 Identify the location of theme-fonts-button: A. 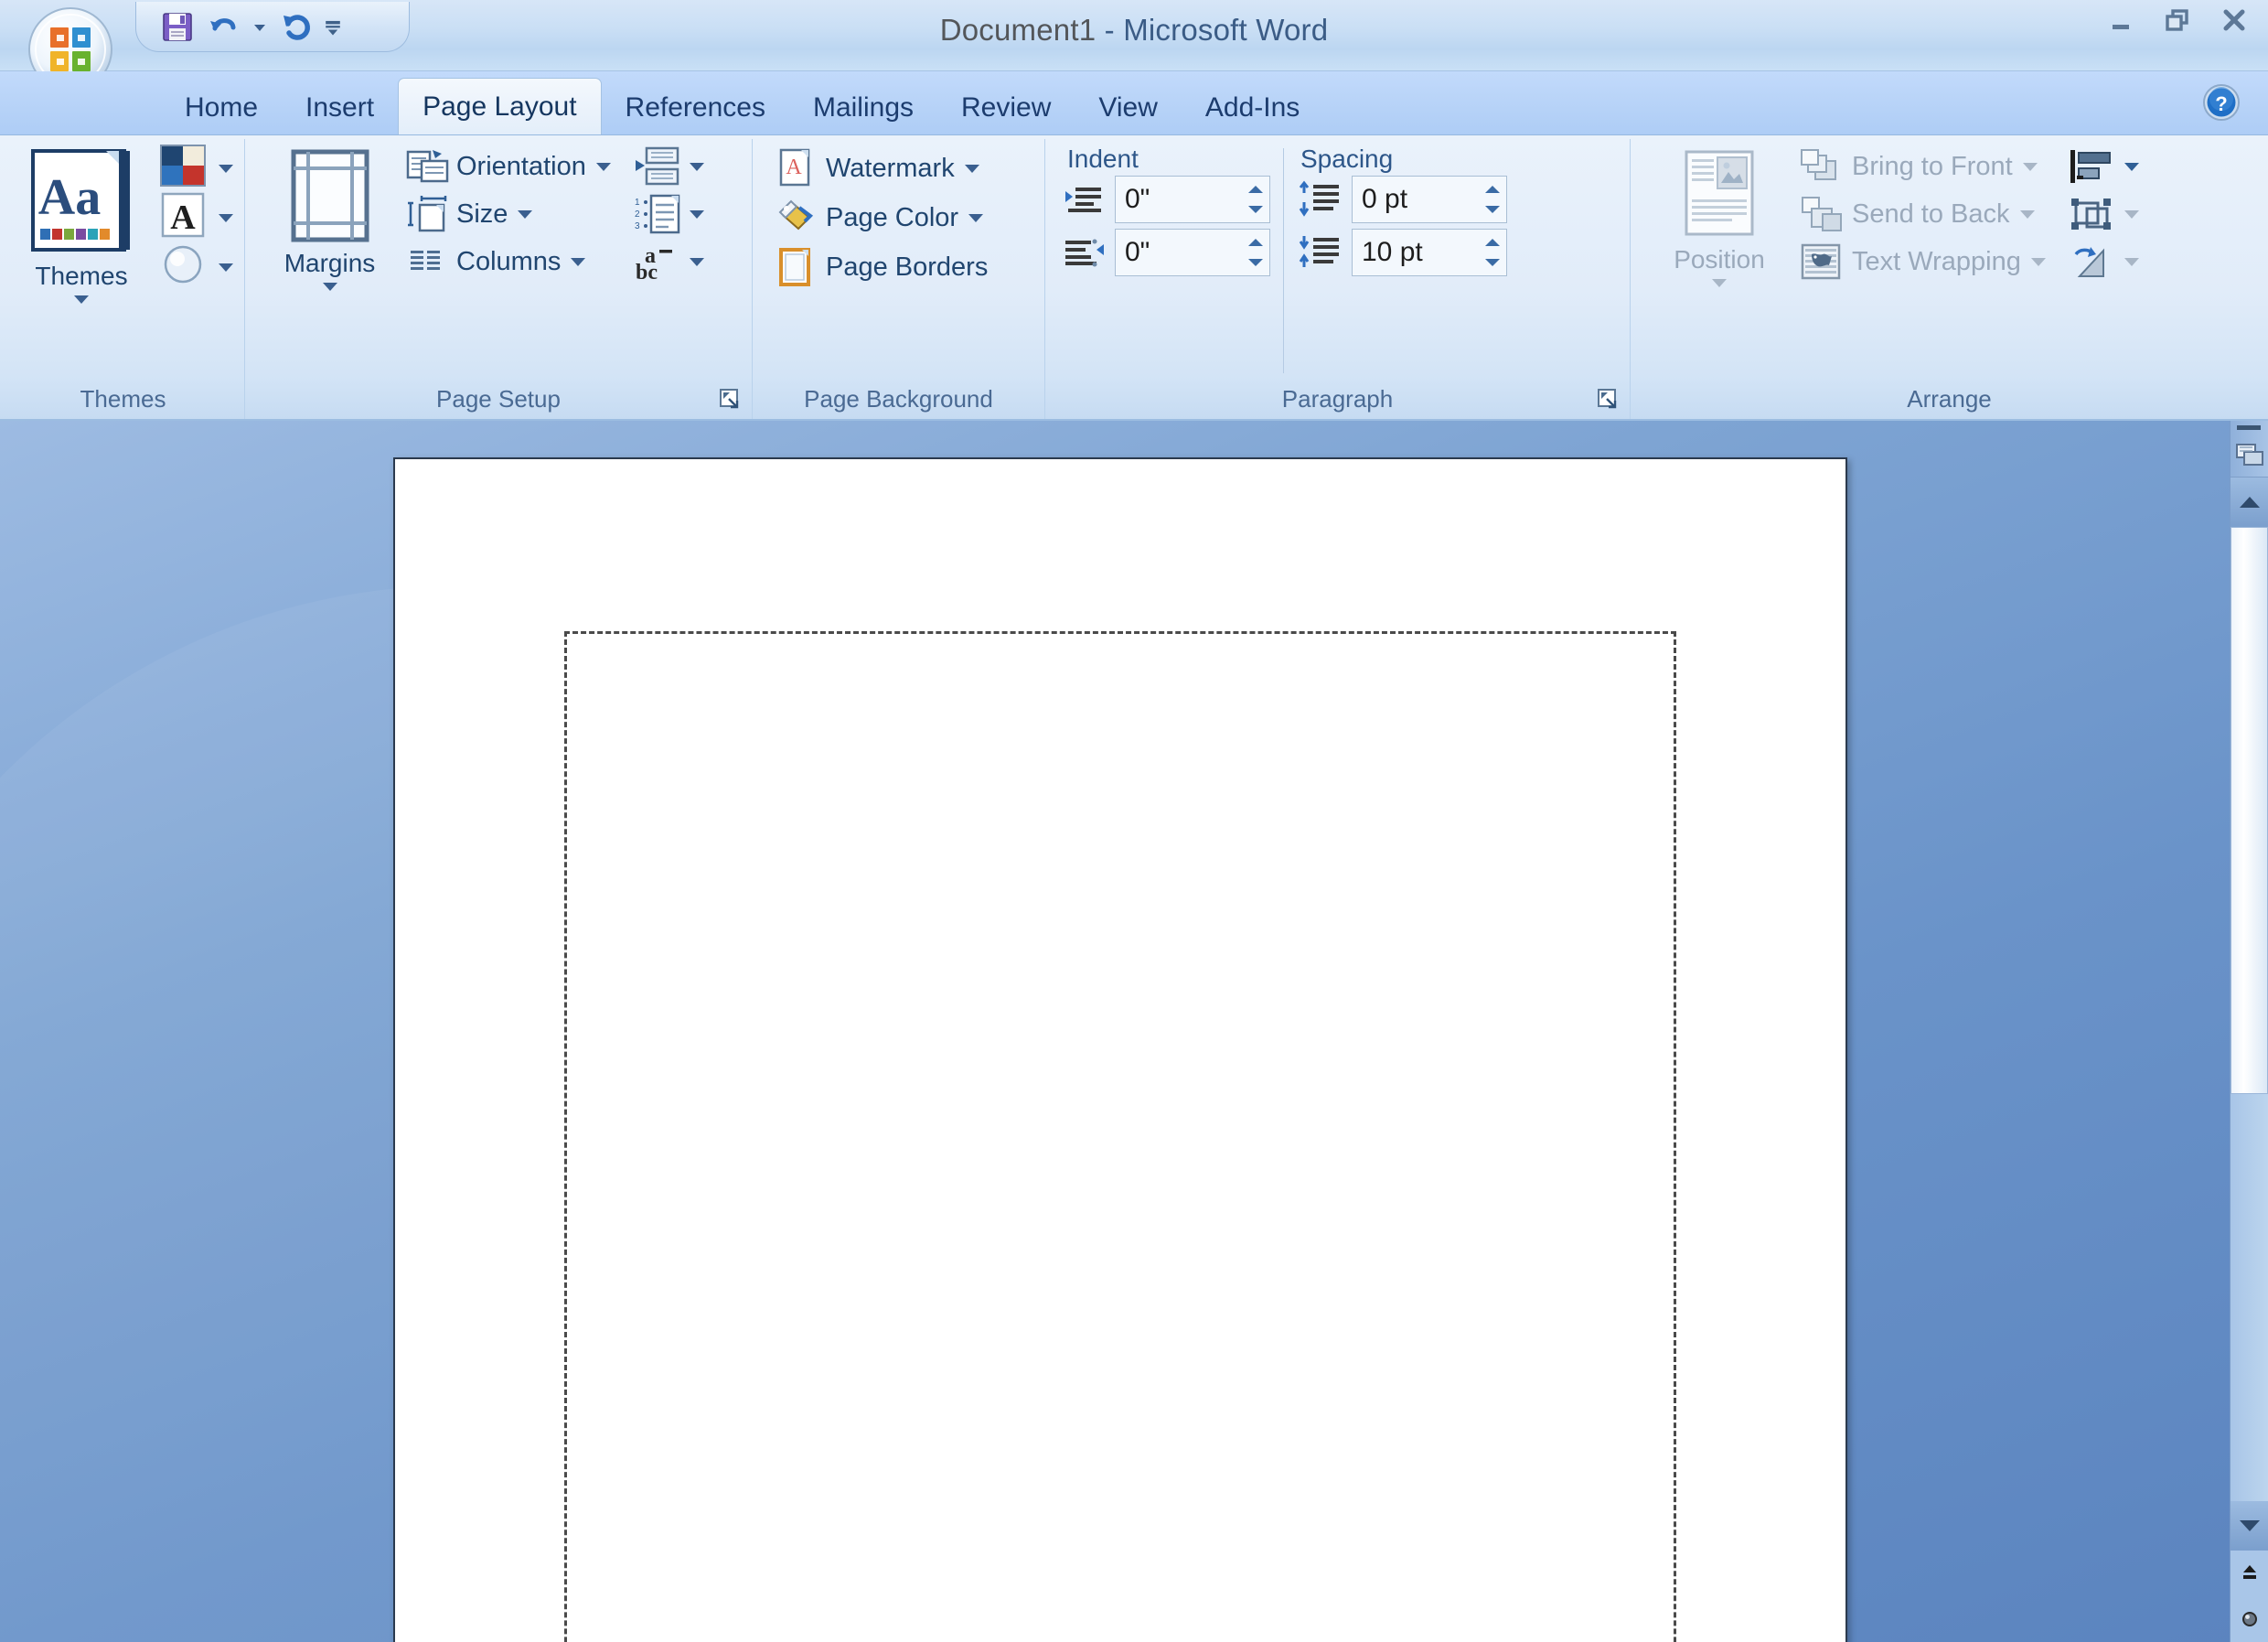
(195, 215).